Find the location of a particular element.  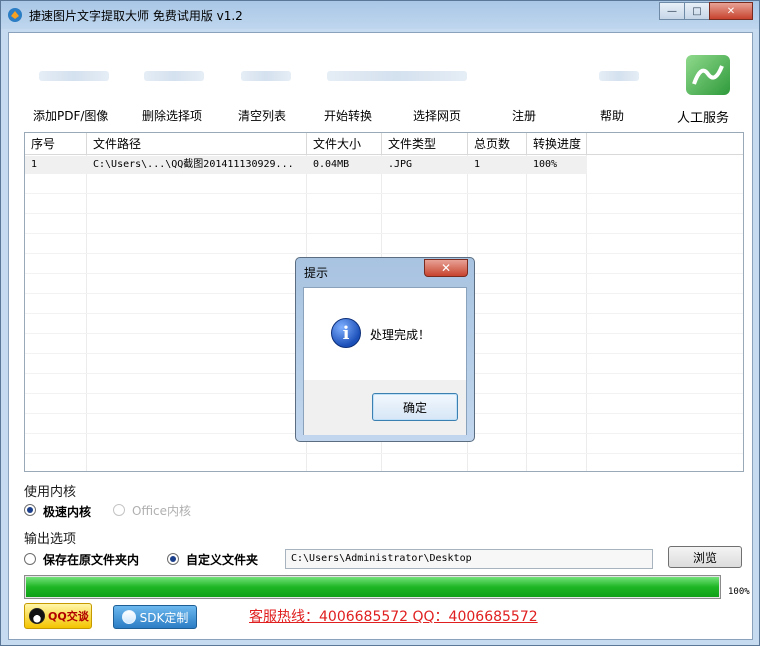

table-header: 序号 文件路径 文件大小 文件类型 总页数 转换进度 is located at coordinates (384, 144).